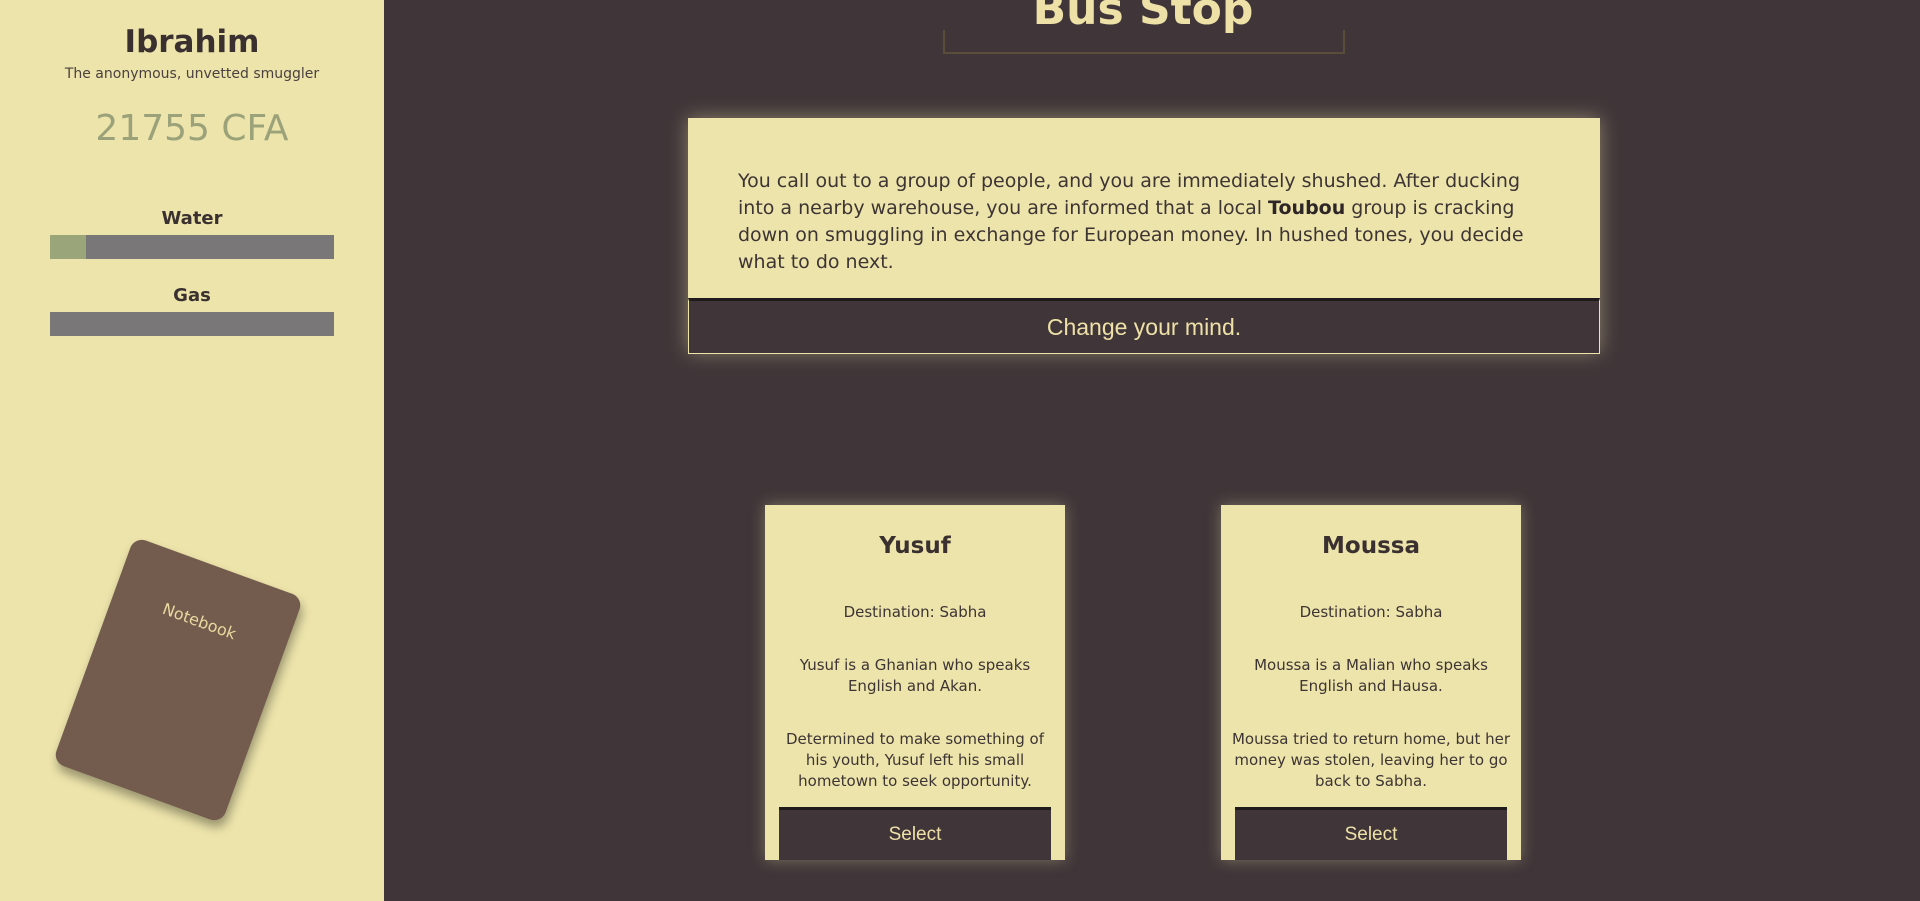 The width and height of the screenshot is (1920, 901). What do you see at coordinates (192, 74) in the screenshot?
I see `player-subtitle: The anonymous, unvetted smuggler` at bounding box center [192, 74].